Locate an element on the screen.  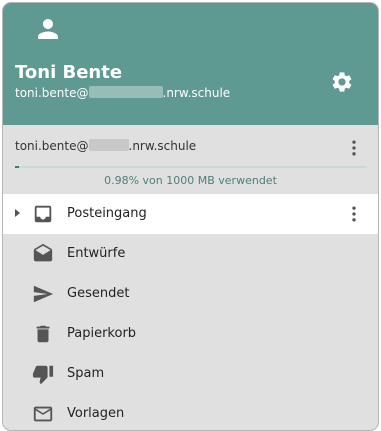
user-name: Toni Bente is located at coordinates (69, 72).